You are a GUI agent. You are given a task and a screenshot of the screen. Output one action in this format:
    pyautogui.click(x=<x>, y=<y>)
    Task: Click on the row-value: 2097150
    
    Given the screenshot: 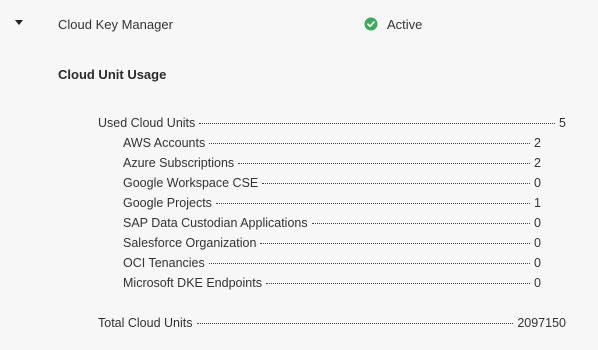 What is the action you would take?
    pyautogui.click(x=541, y=323)
    